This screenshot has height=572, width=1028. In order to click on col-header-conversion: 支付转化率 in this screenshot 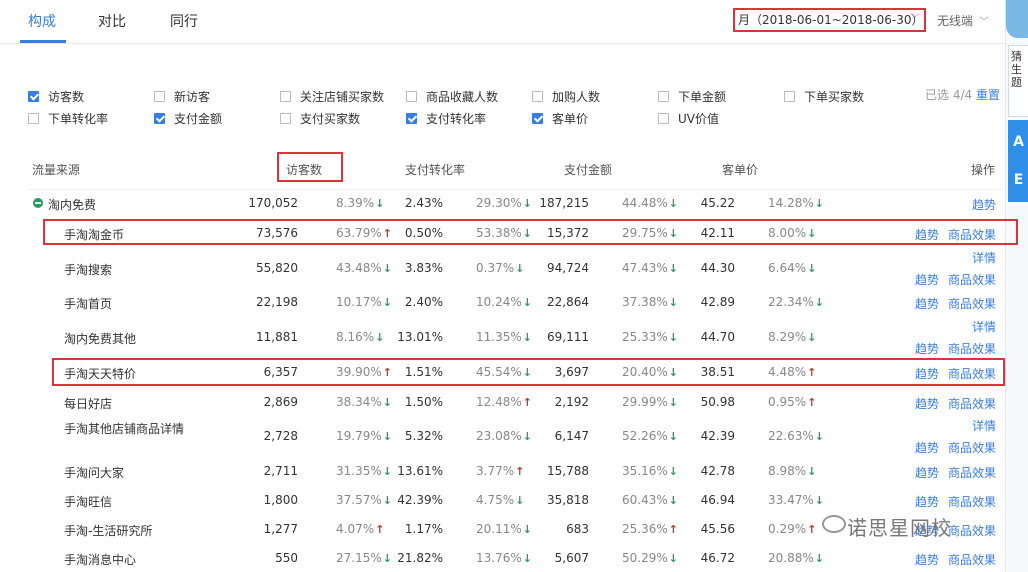, I will do `click(435, 169)`.